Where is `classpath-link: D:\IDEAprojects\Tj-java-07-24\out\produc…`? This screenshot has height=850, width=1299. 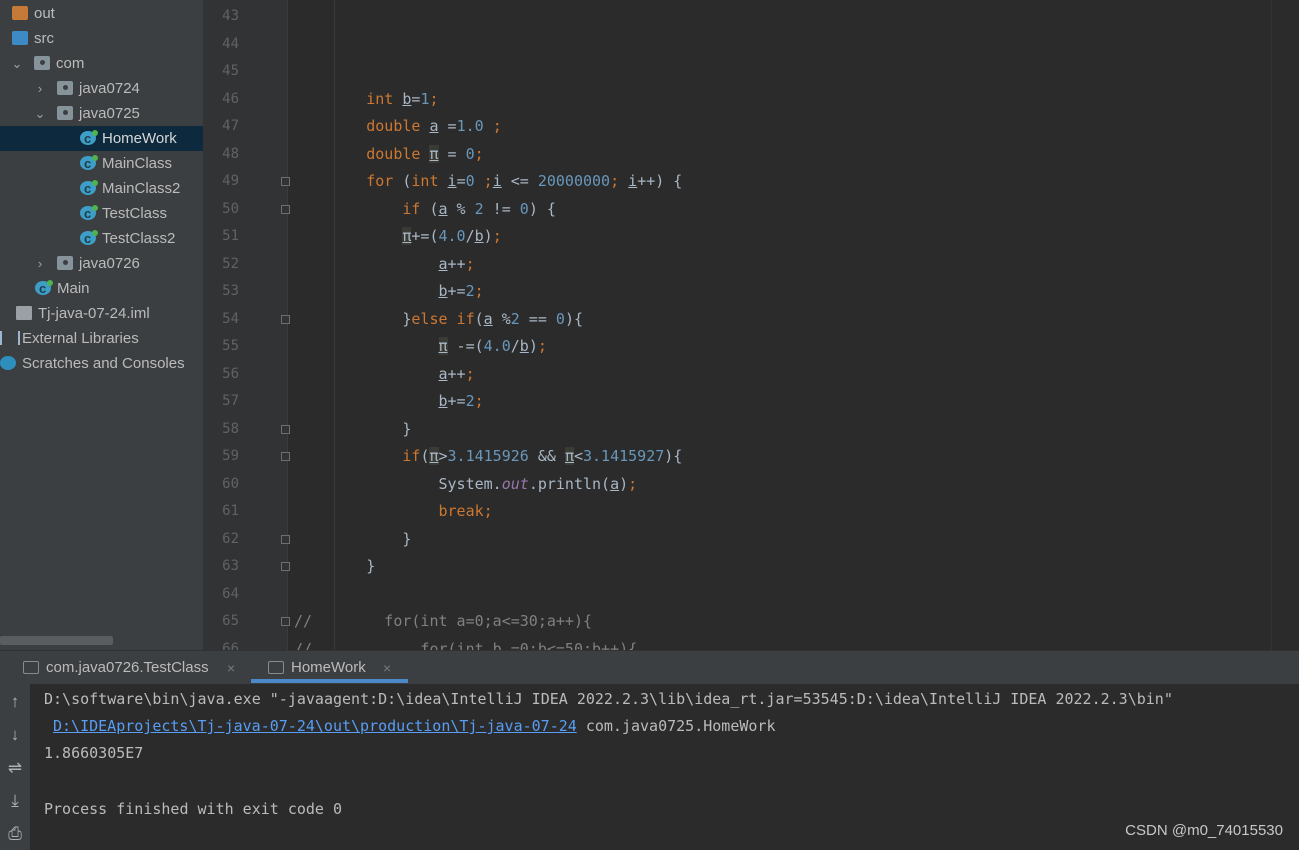
classpath-link: D:\IDEAprojects\Tj-java-07-24\out\produc… is located at coordinates (315, 726).